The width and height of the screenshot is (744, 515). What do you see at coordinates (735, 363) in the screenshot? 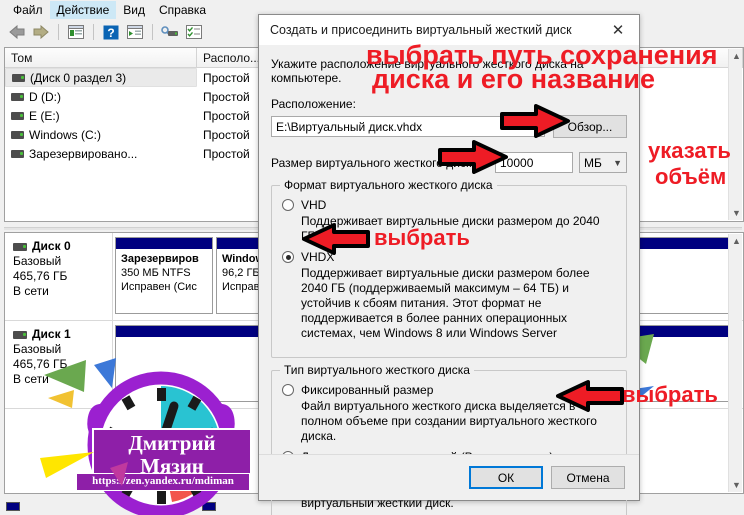
I see `disk-pane-scrollbar: ▲ ▼` at bounding box center [735, 363].